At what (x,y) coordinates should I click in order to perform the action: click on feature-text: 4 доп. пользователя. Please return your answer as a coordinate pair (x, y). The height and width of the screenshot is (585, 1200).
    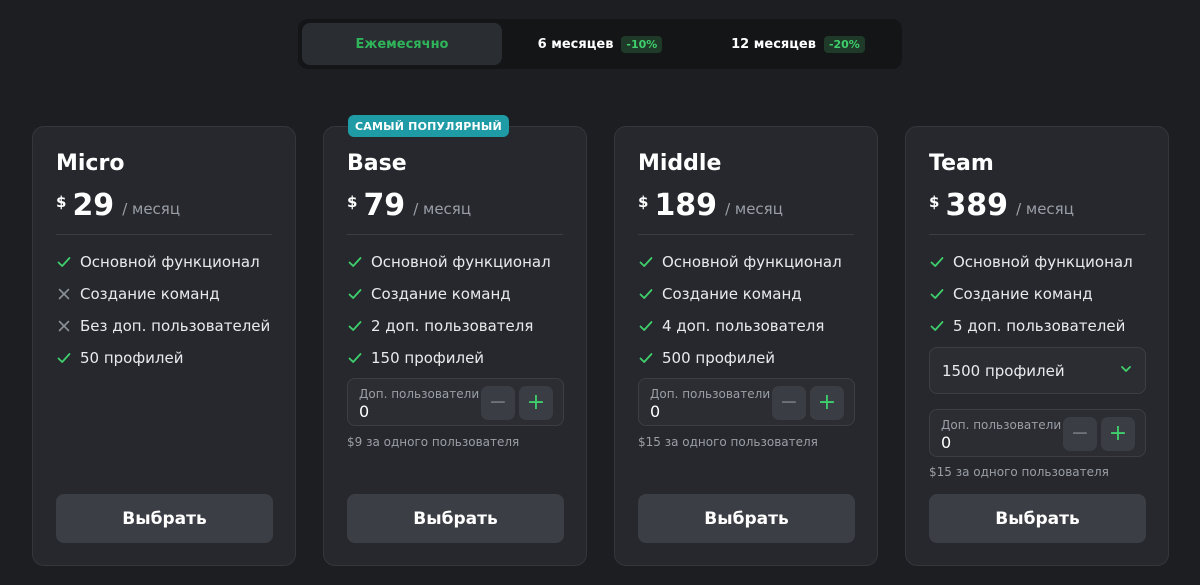
    Looking at the image, I should click on (743, 326).